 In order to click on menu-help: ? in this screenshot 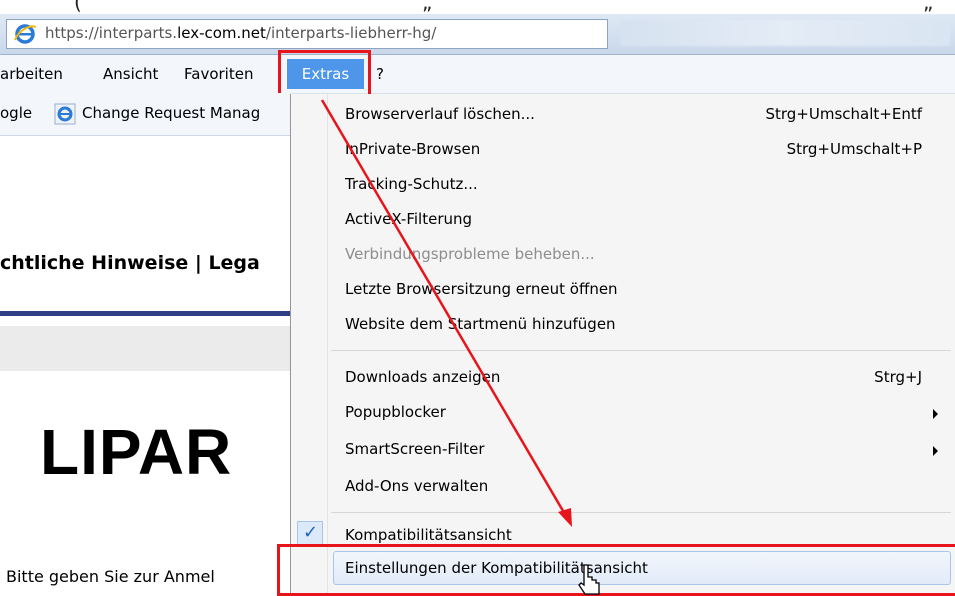, I will do `click(380, 74)`.